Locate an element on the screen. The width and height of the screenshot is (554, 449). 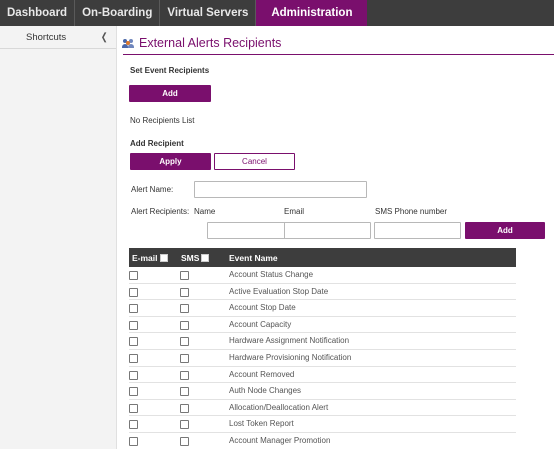
alert-name-input is located at coordinates (280, 189).